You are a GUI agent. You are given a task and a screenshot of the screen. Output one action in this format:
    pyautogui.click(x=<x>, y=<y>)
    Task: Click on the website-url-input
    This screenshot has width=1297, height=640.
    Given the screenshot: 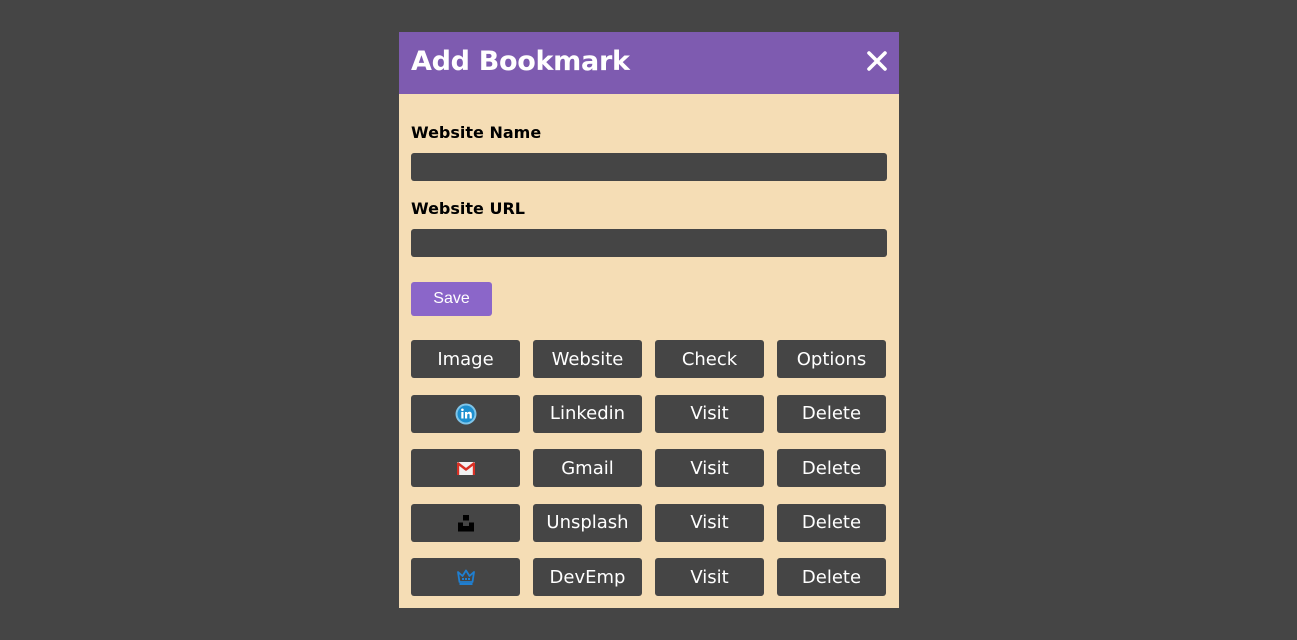 What is the action you would take?
    pyautogui.click(x=649, y=243)
    